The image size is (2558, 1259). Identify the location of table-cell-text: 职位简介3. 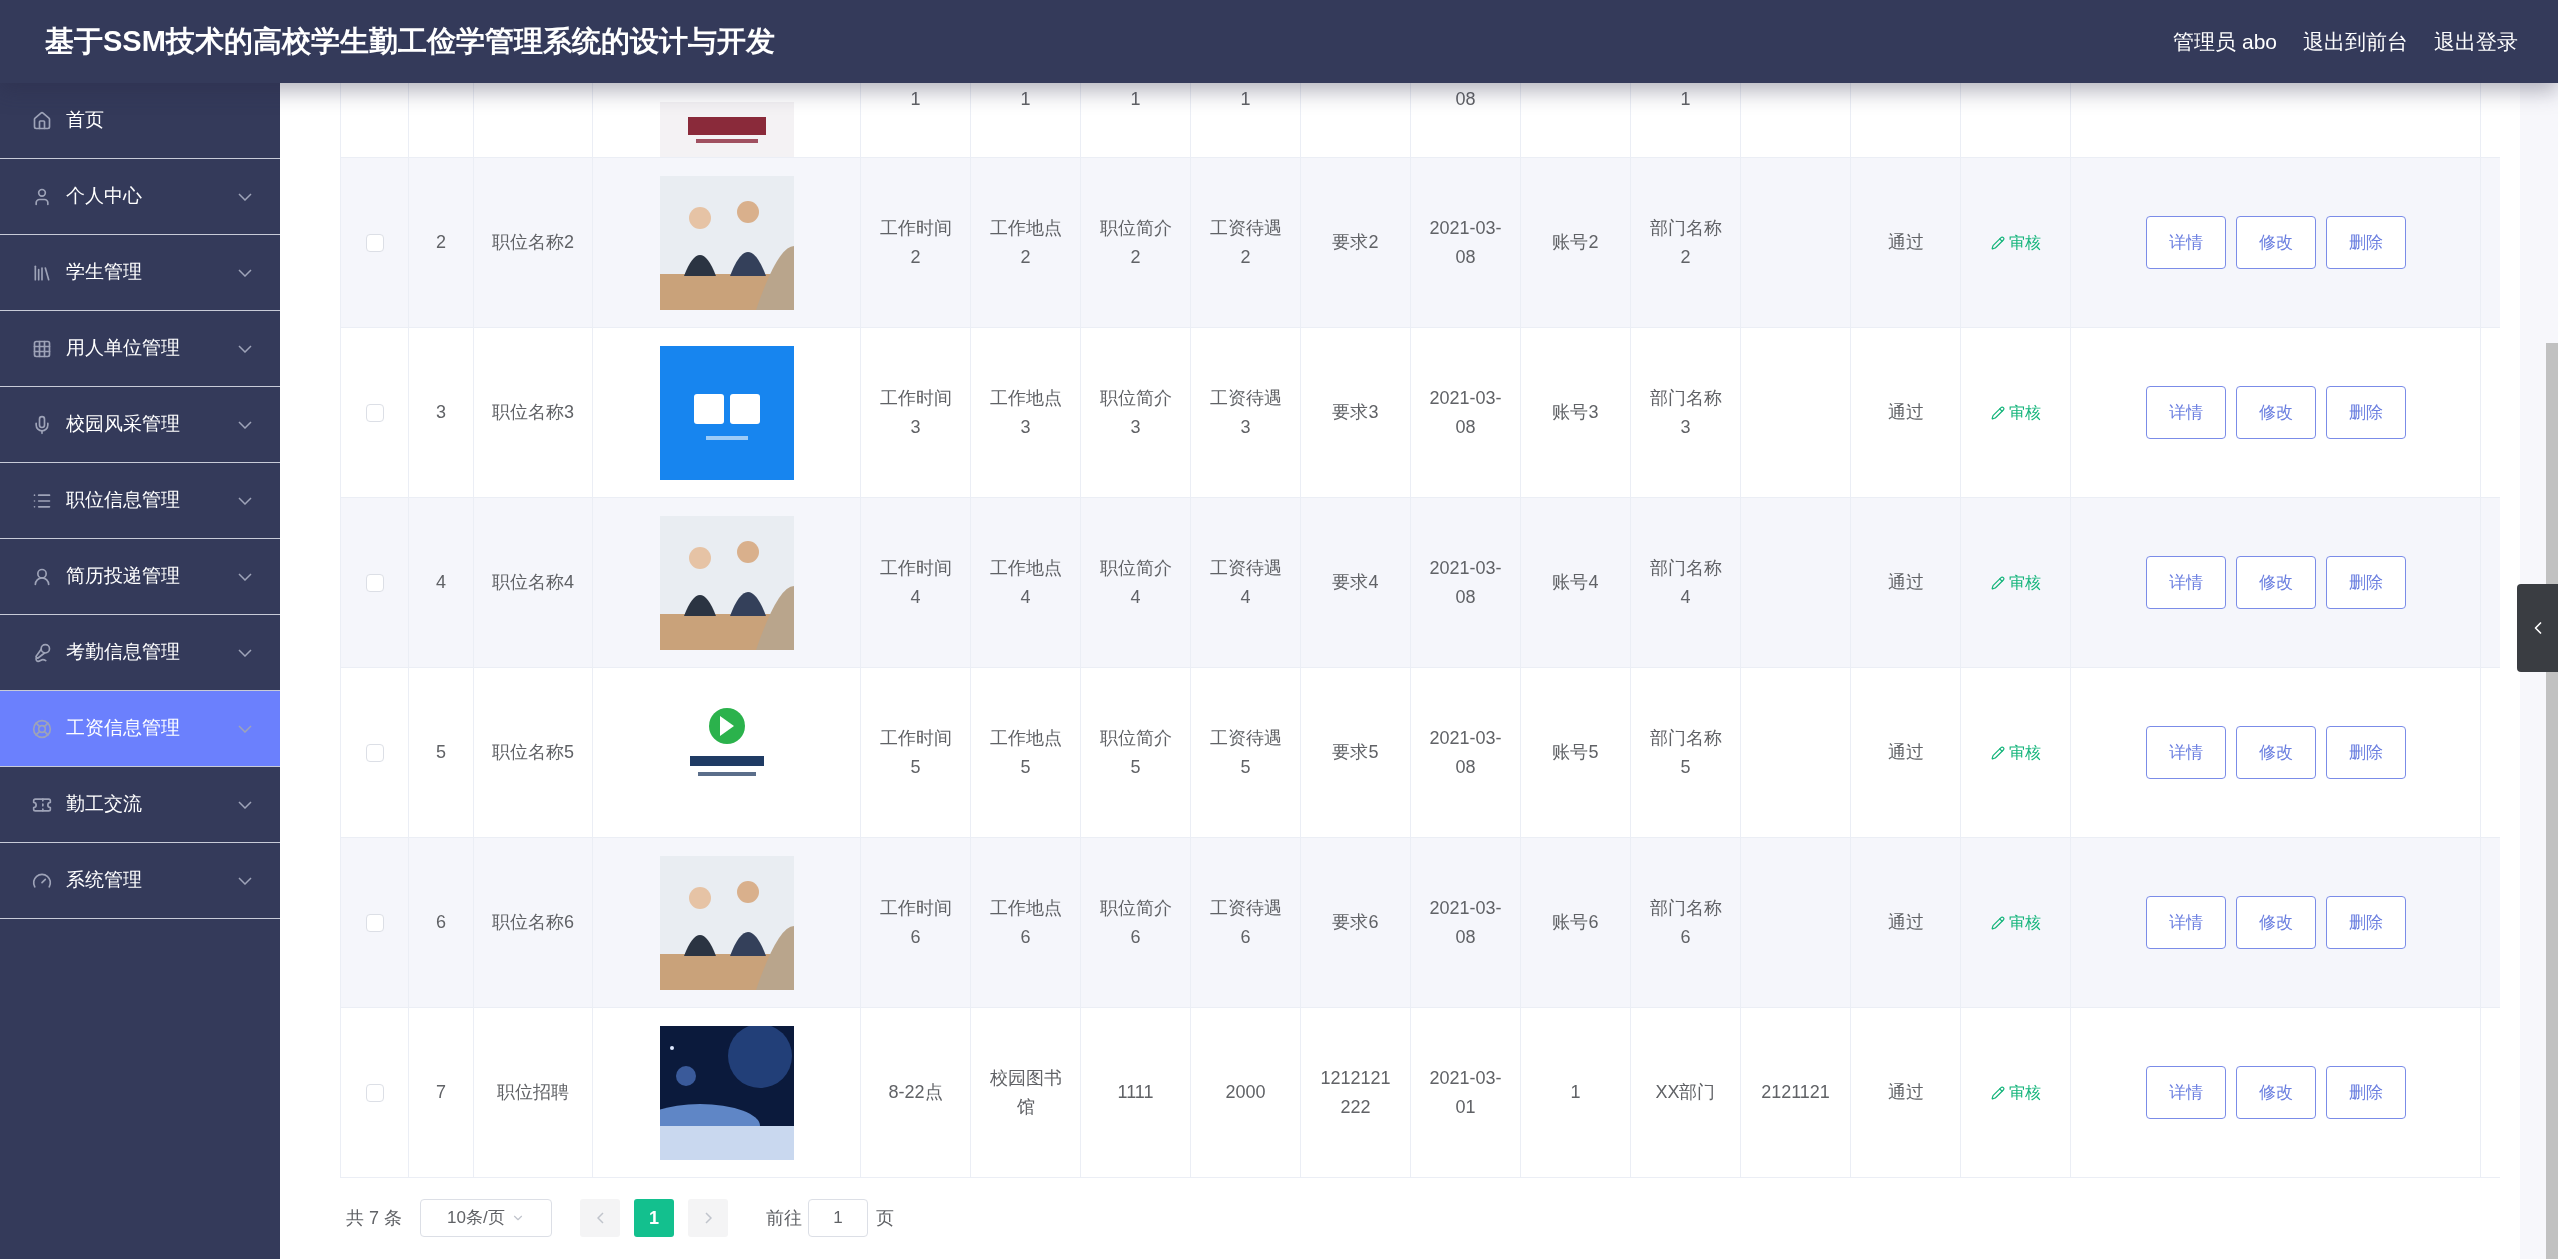
(1135, 412).